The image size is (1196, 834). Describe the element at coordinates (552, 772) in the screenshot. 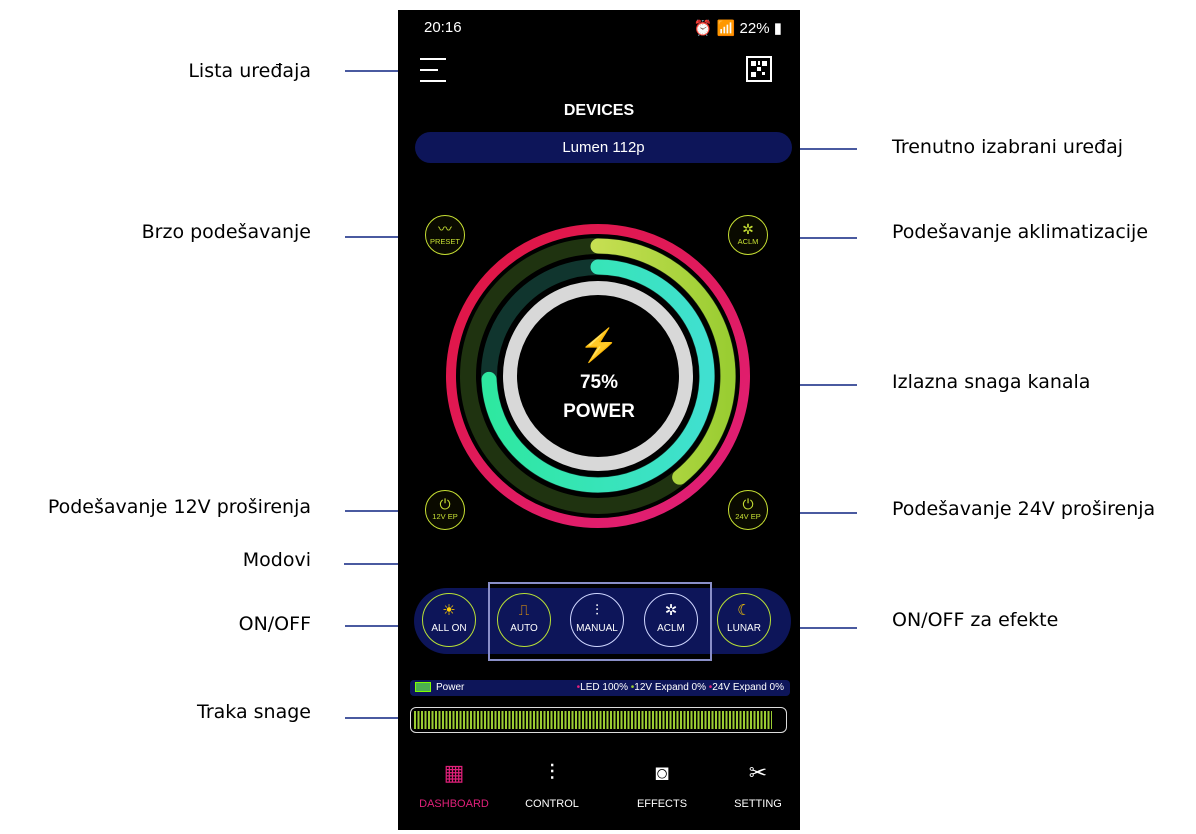

I see `sliders-icon: ⫶` at that location.